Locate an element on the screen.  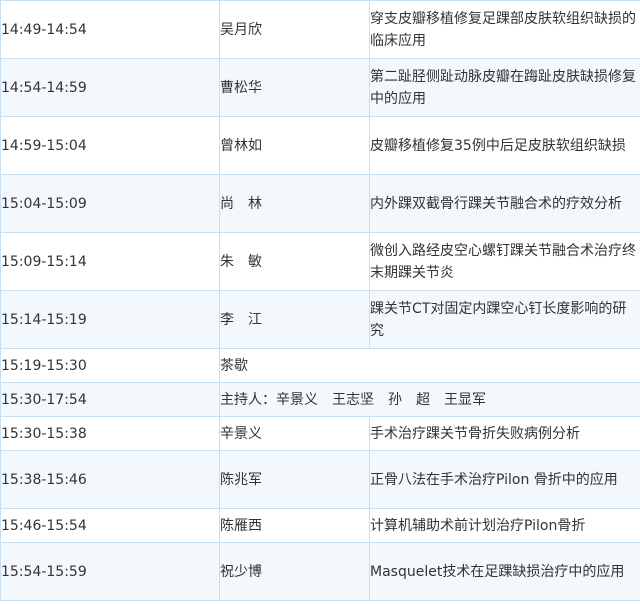
time-cell: 15:30-15:38 is located at coordinates (110, 433).